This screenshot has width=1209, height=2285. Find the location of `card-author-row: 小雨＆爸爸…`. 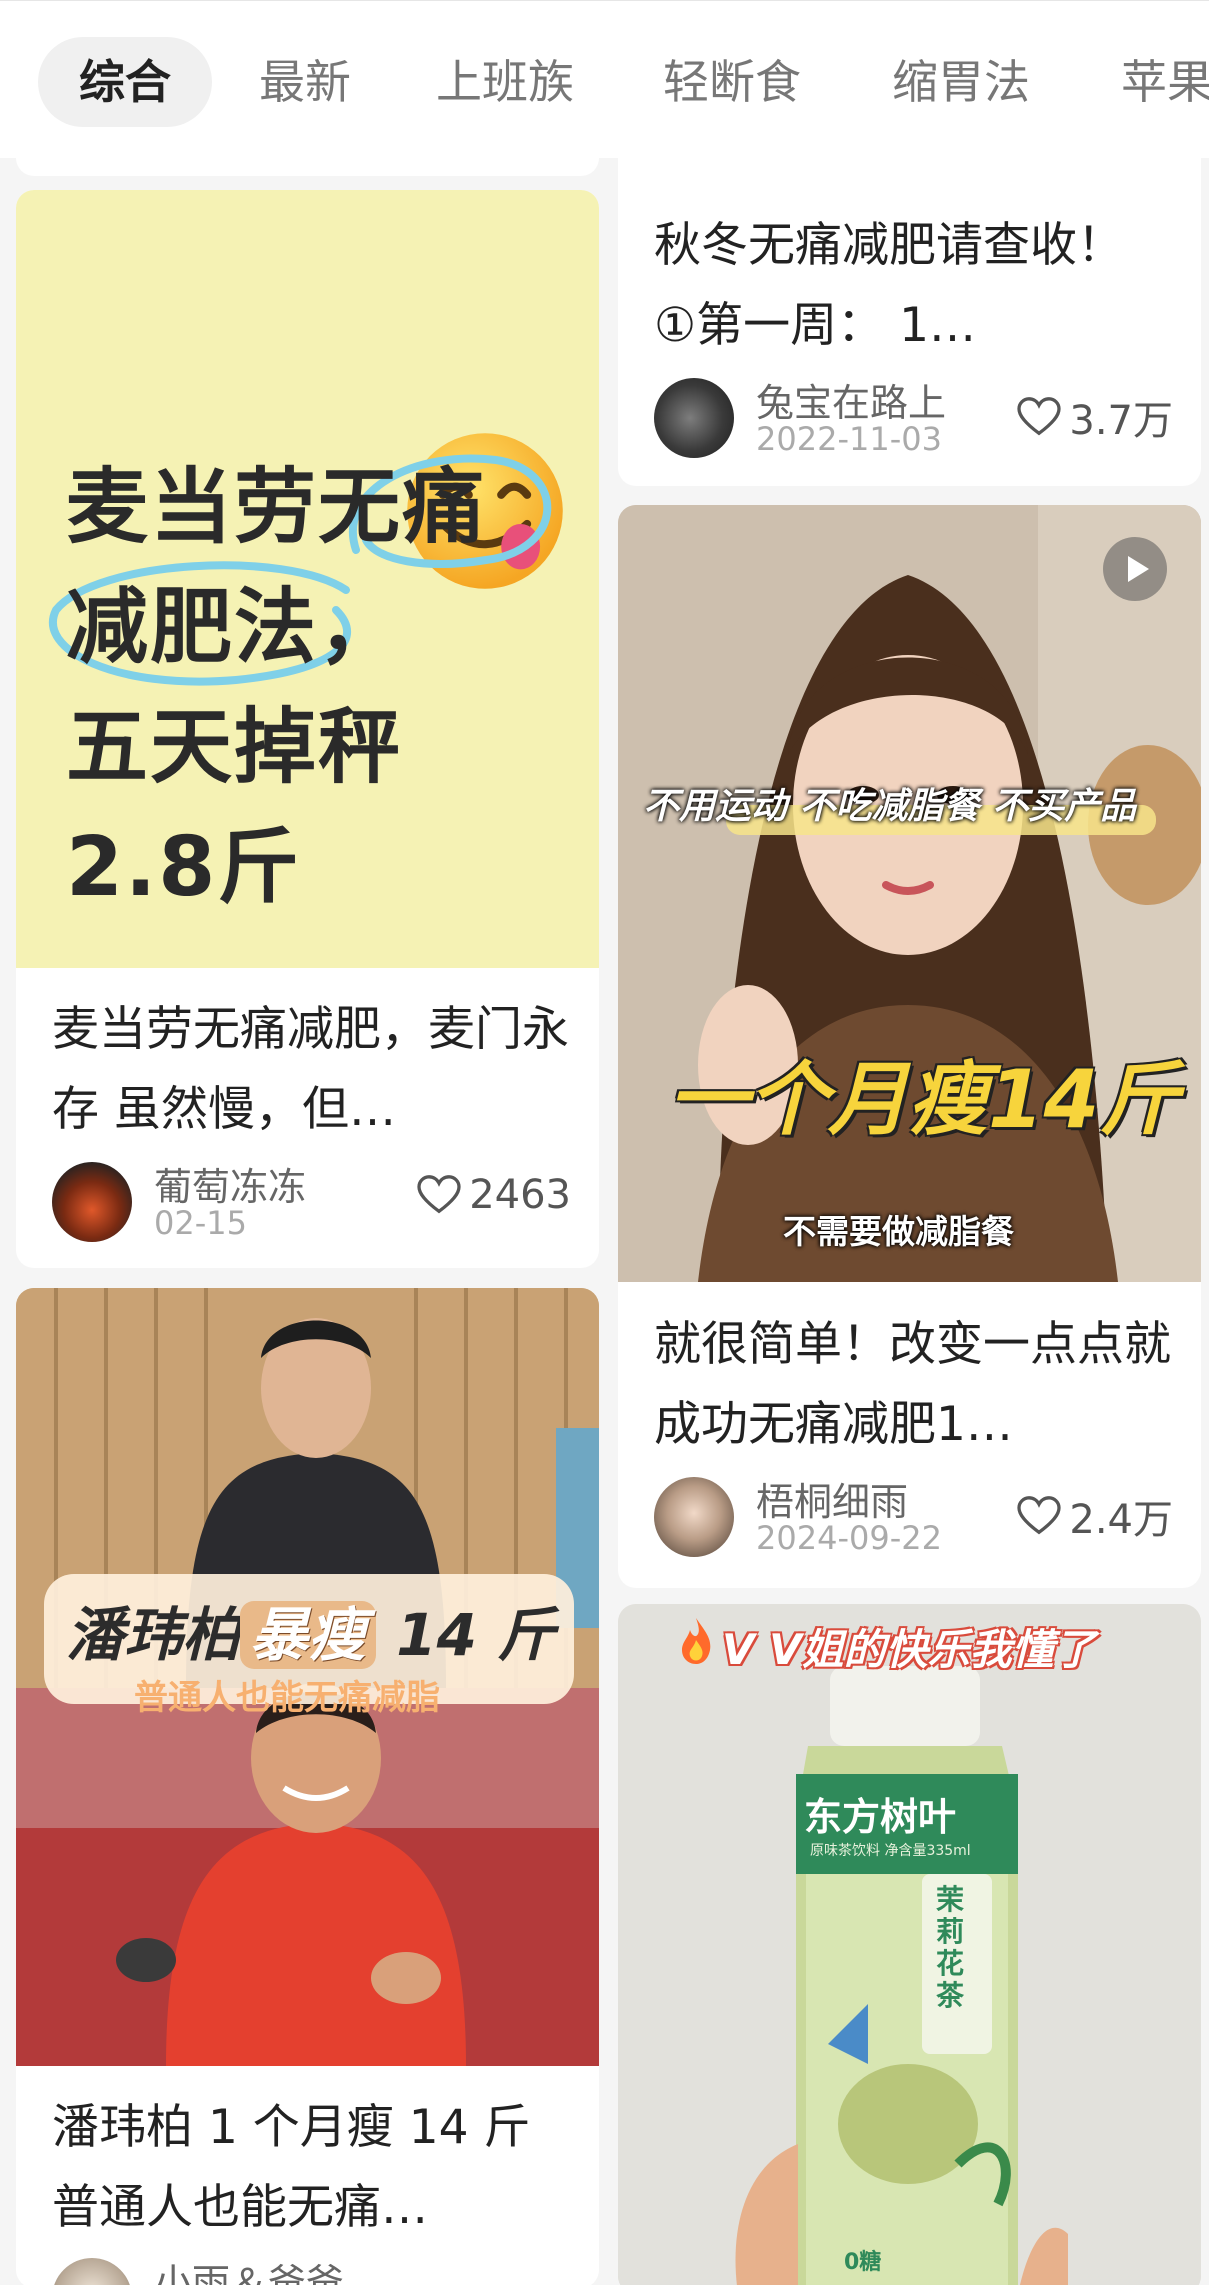

card-author-row: 小雨＆爸爸… is located at coordinates (311, 2270).